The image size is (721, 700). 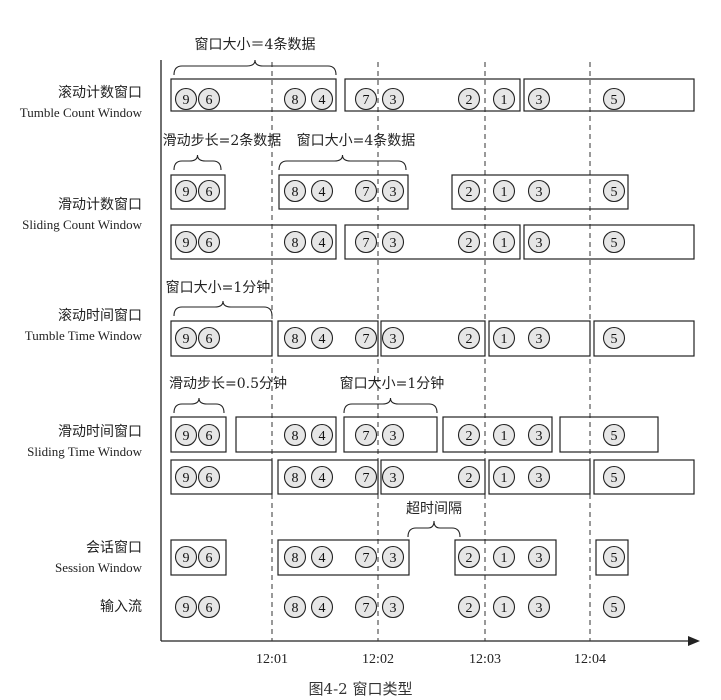 I want to click on event-label-sliding-count-a-6: 3, so click(x=393, y=192).